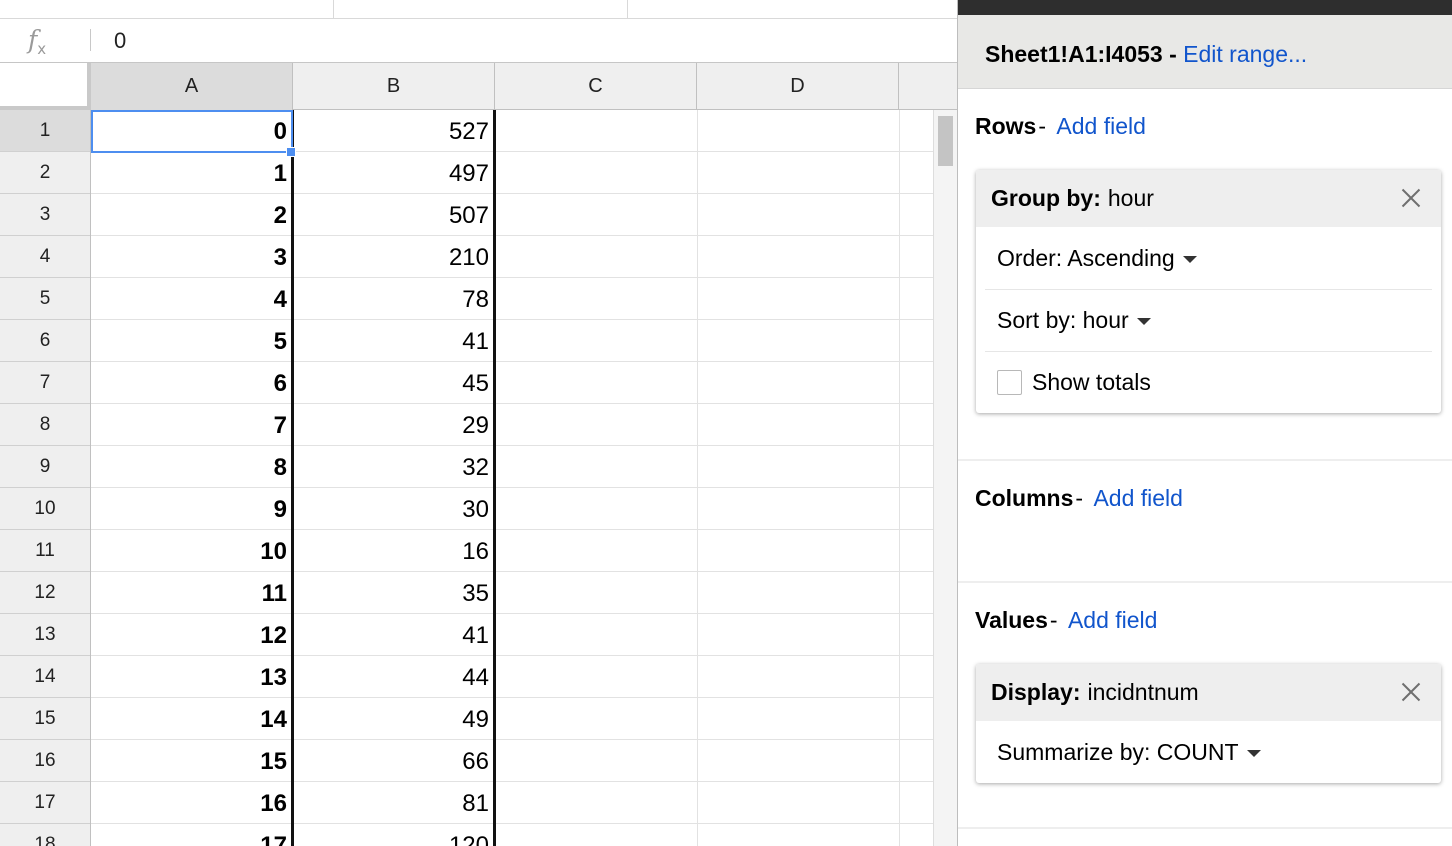 The image size is (1452, 846). I want to click on row-header: 4, so click(45, 257).